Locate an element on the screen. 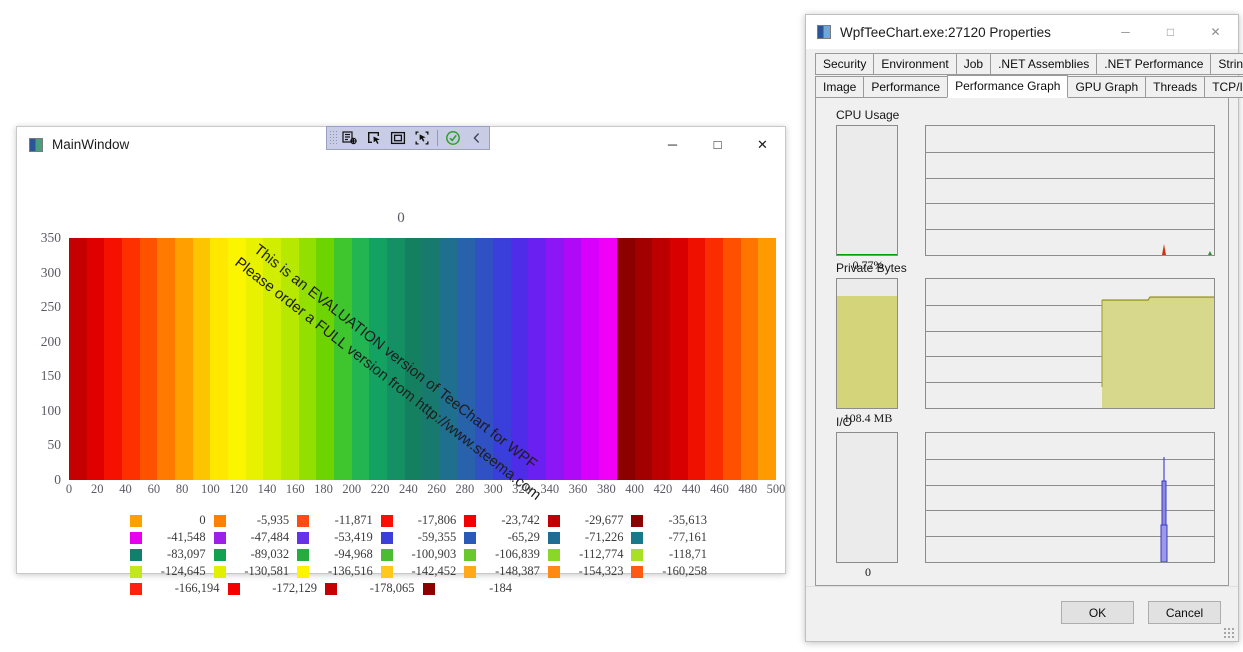  display-layout-adorners-icon is located at coordinates (398, 138).